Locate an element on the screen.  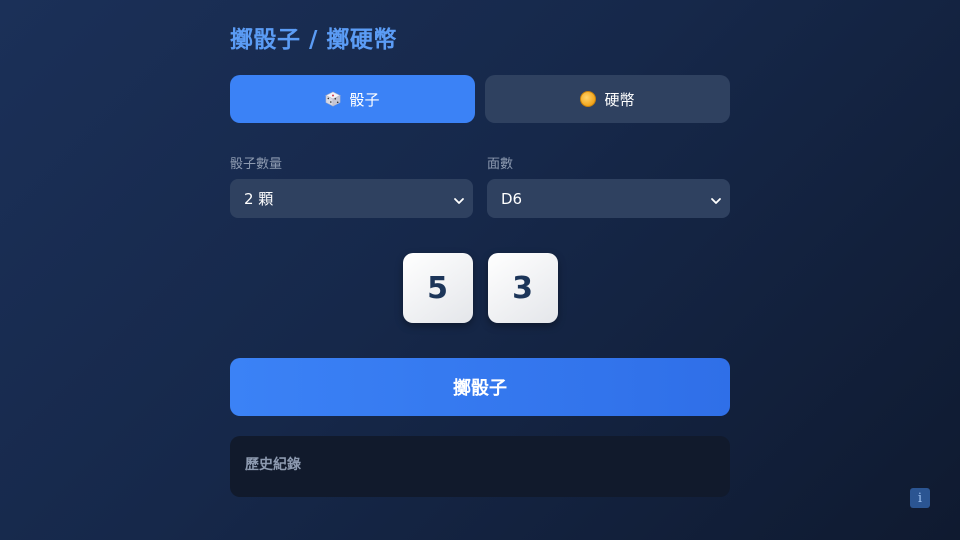
coin-icon is located at coordinates (588, 99).